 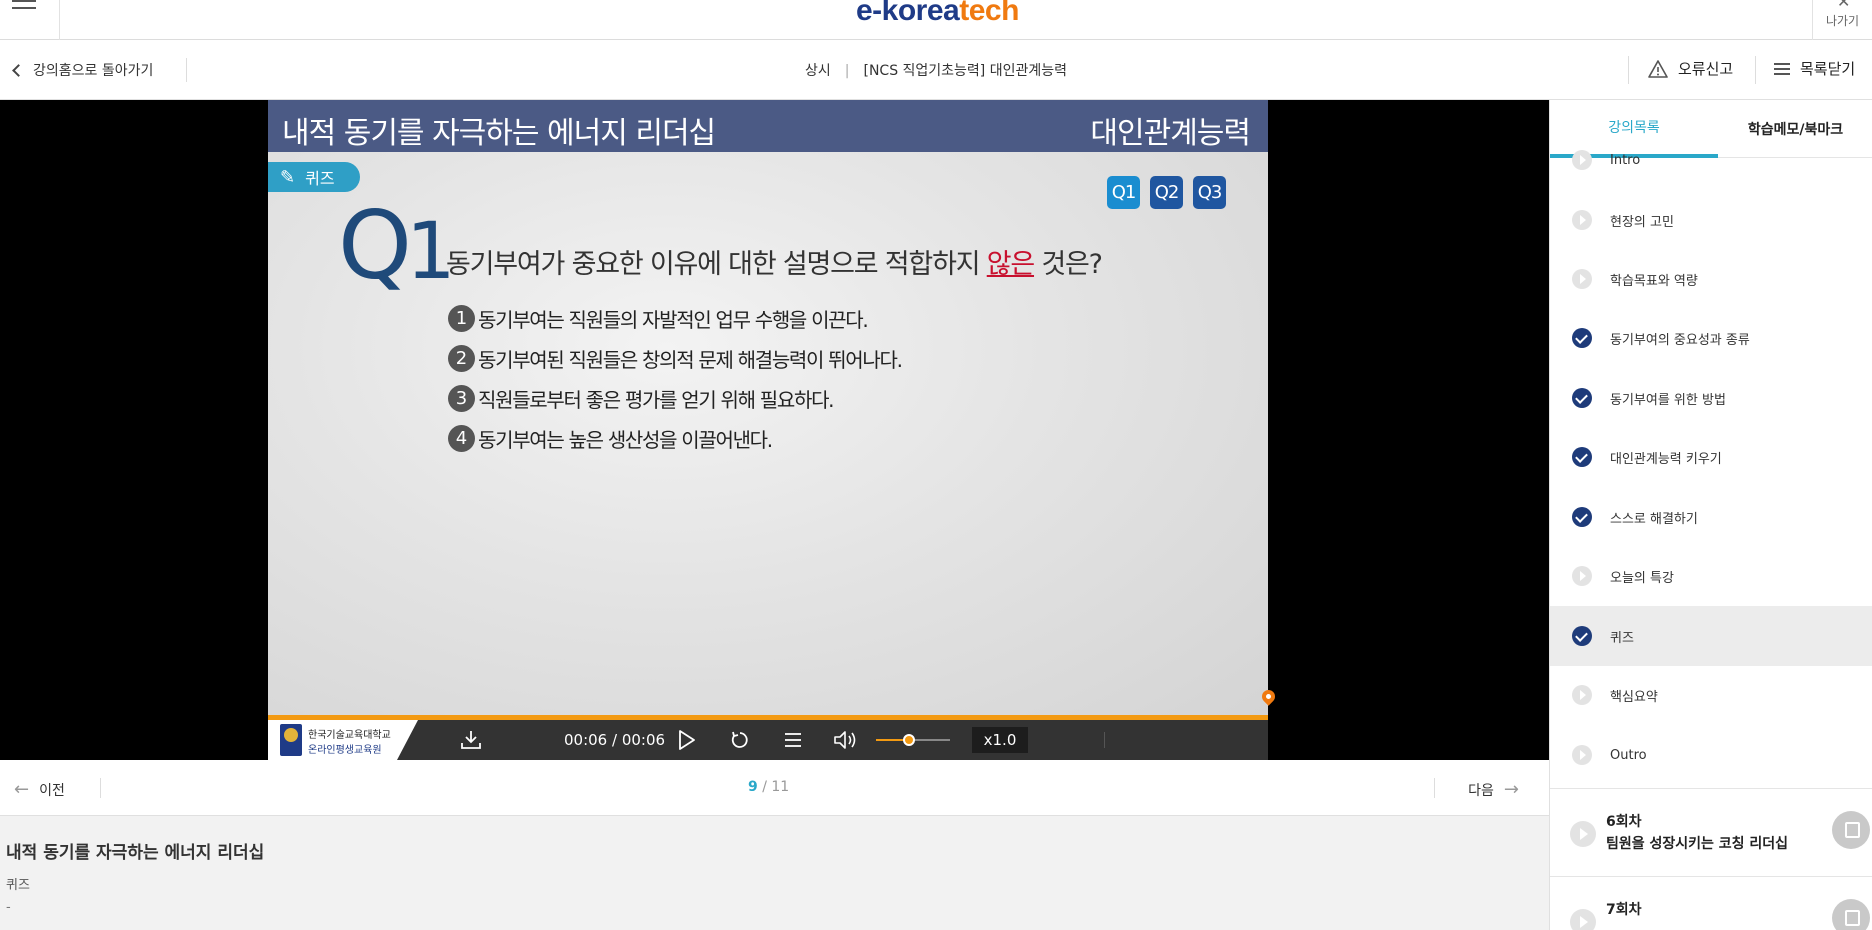 I want to click on page-counter: 9 / 11, so click(x=768, y=787).